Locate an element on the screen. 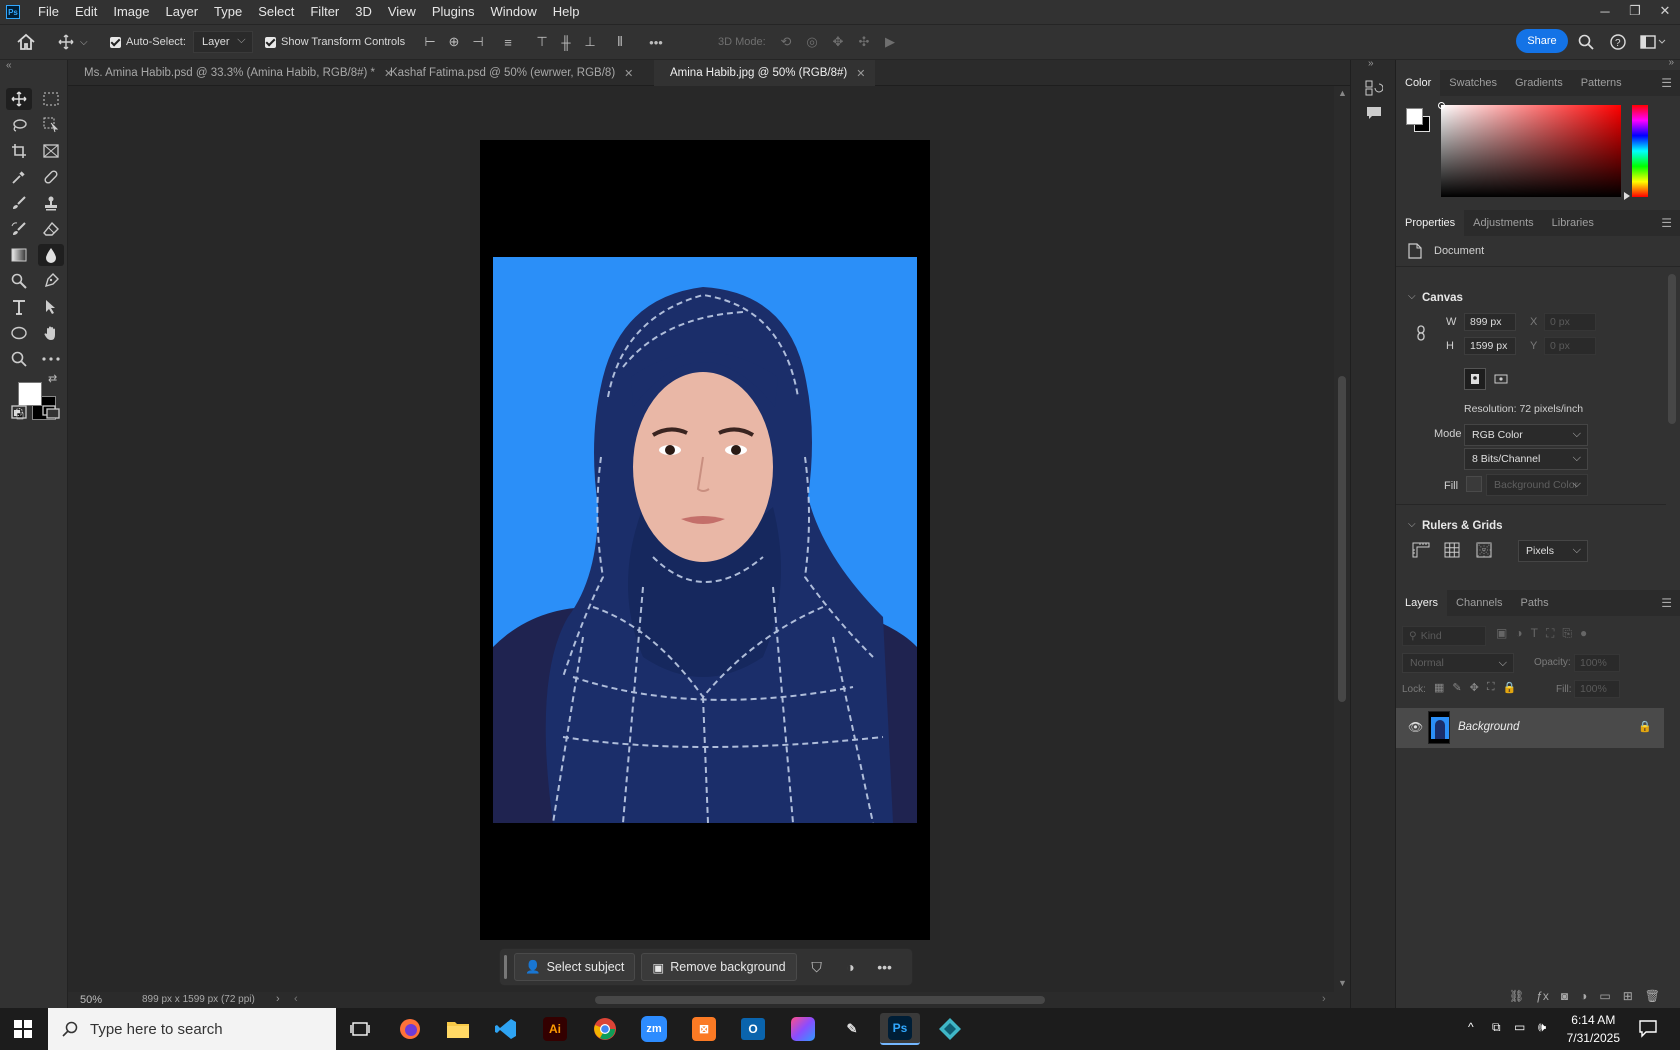 Image resolution: width=1680 pixels, height=1050 pixels. landscape-orientation-icon is located at coordinates (1501, 379).